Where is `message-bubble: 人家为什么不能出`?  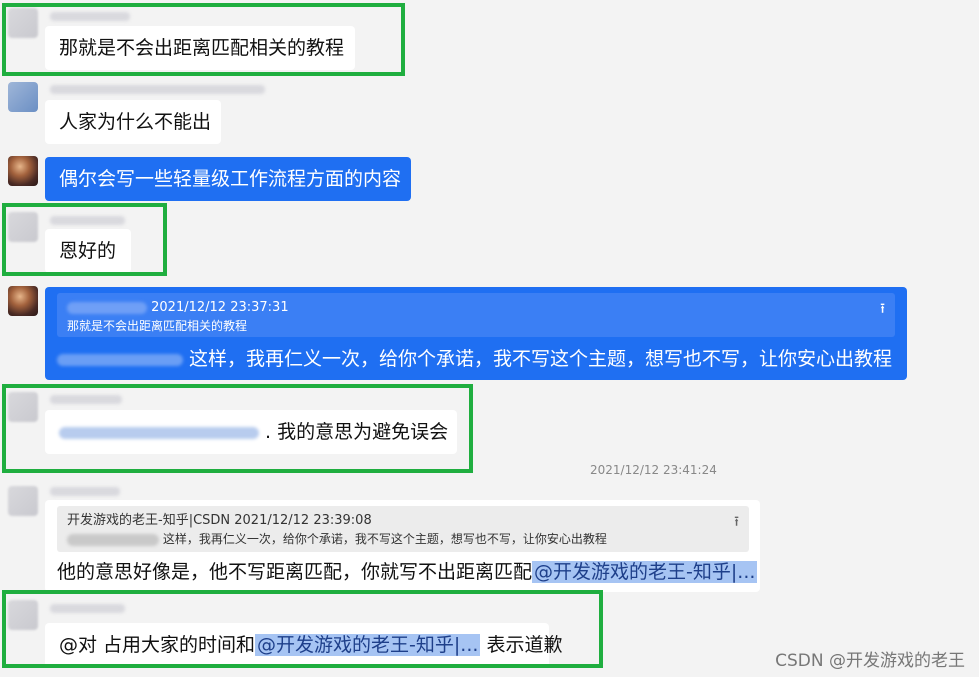 message-bubble: 人家为什么不能出 is located at coordinates (133, 122).